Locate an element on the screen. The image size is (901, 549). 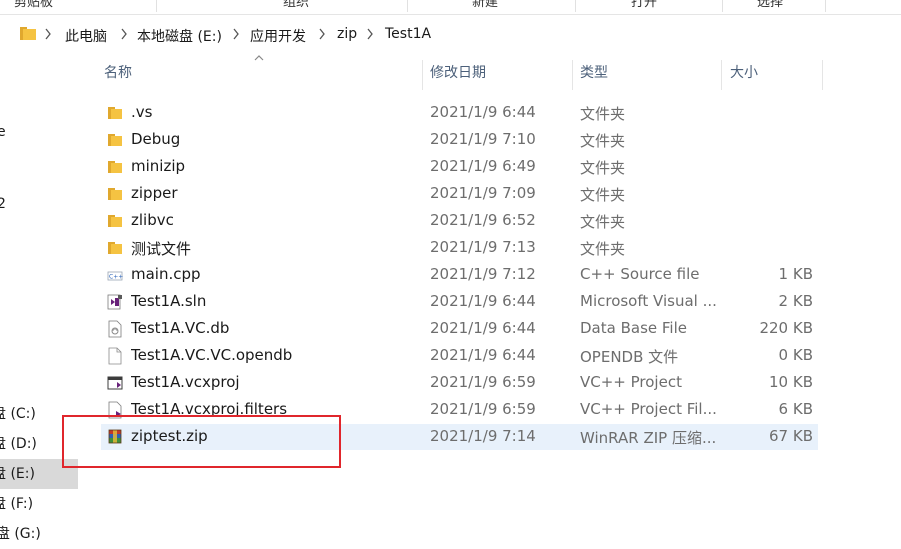
file-row: minizip 2021/1/9 6:49 文件夹 is located at coordinates (459, 167).